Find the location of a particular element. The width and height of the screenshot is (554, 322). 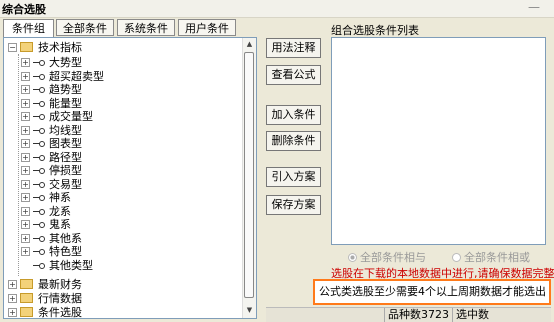

tab-all-conditions: 全部条件 is located at coordinates (85, 27).